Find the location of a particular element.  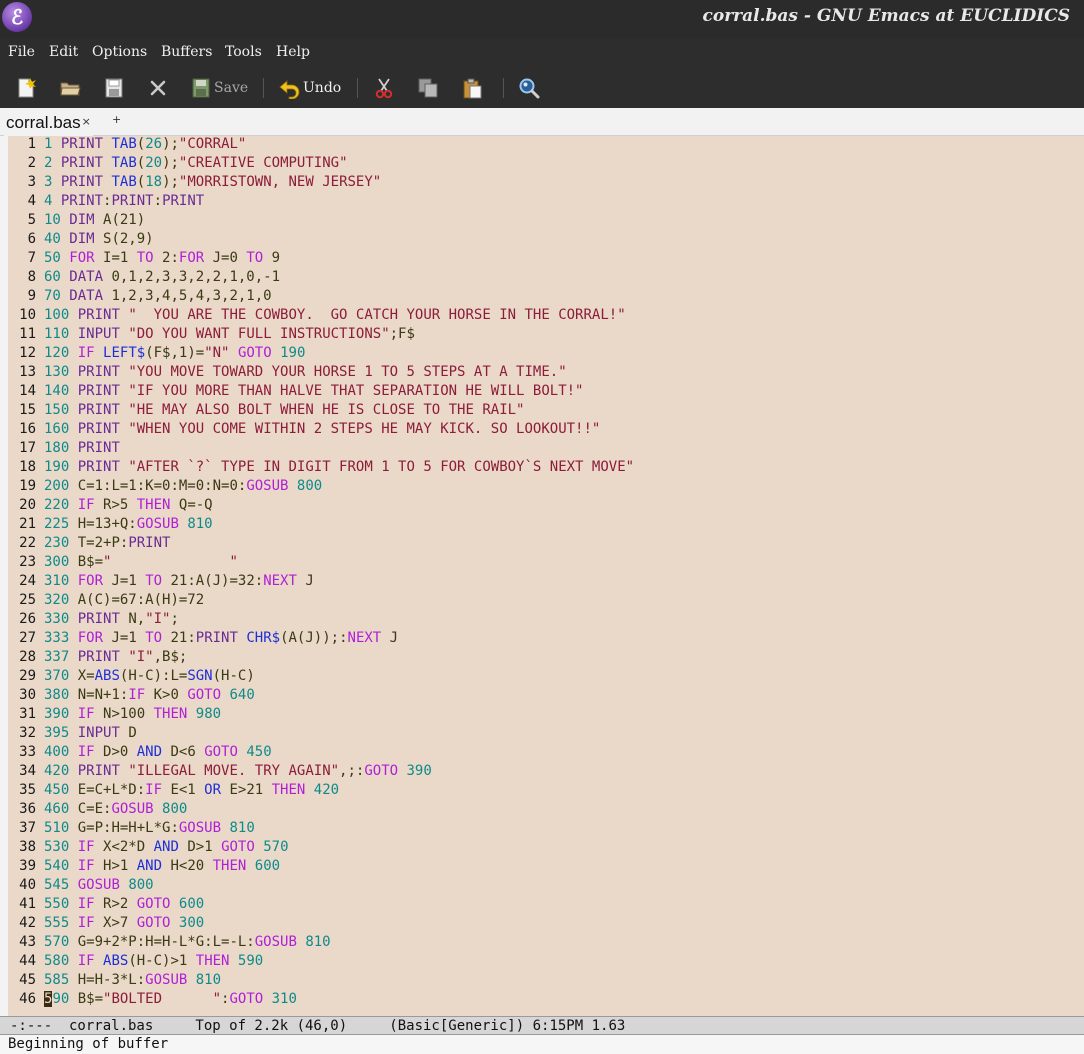

menu-options: Options is located at coordinates (119, 52).